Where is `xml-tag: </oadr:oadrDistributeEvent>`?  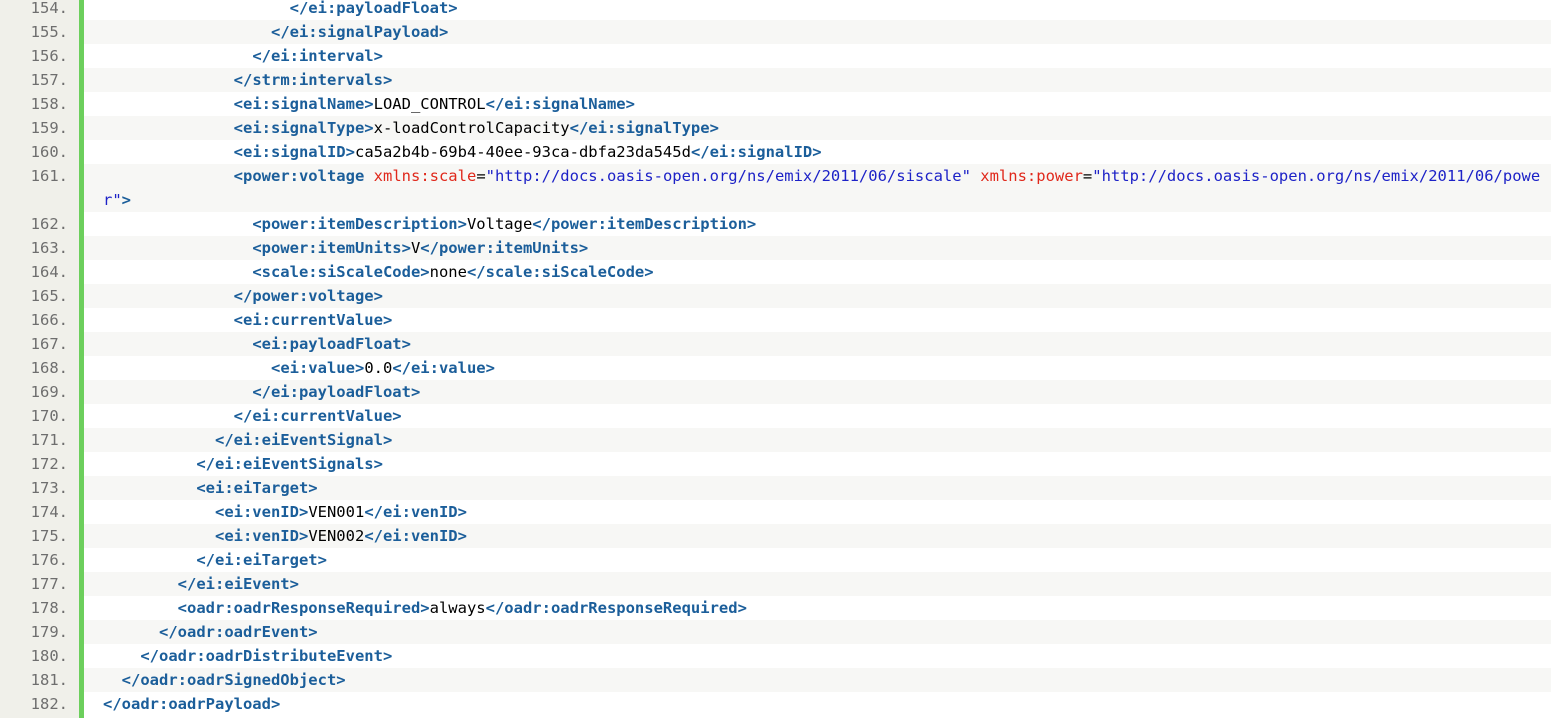
xml-tag: </oadr:oadrDistributeEvent> is located at coordinates (266, 656).